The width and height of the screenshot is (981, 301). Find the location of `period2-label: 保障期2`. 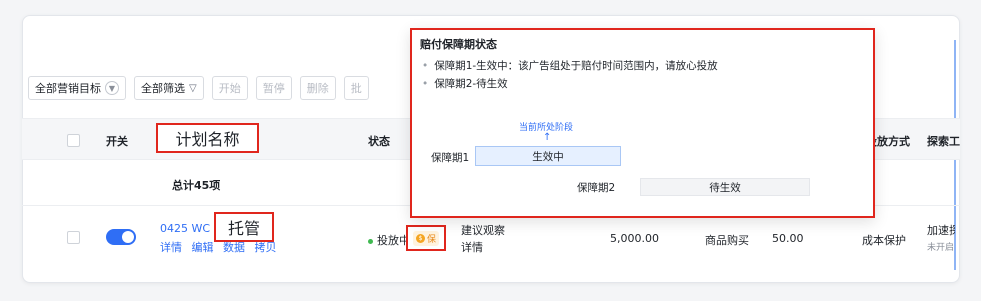

period2-label: 保障期2 is located at coordinates (596, 188).